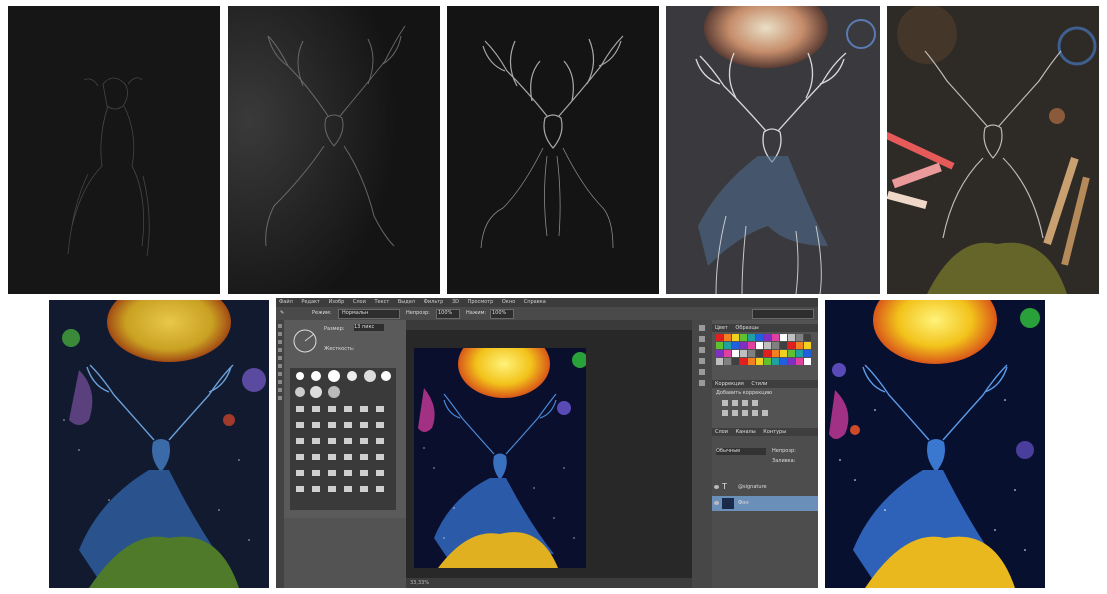 The image size is (1107, 594). What do you see at coordinates (280, 326) in the screenshot?
I see `move-tool-icon` at bounding box center [280, 326].